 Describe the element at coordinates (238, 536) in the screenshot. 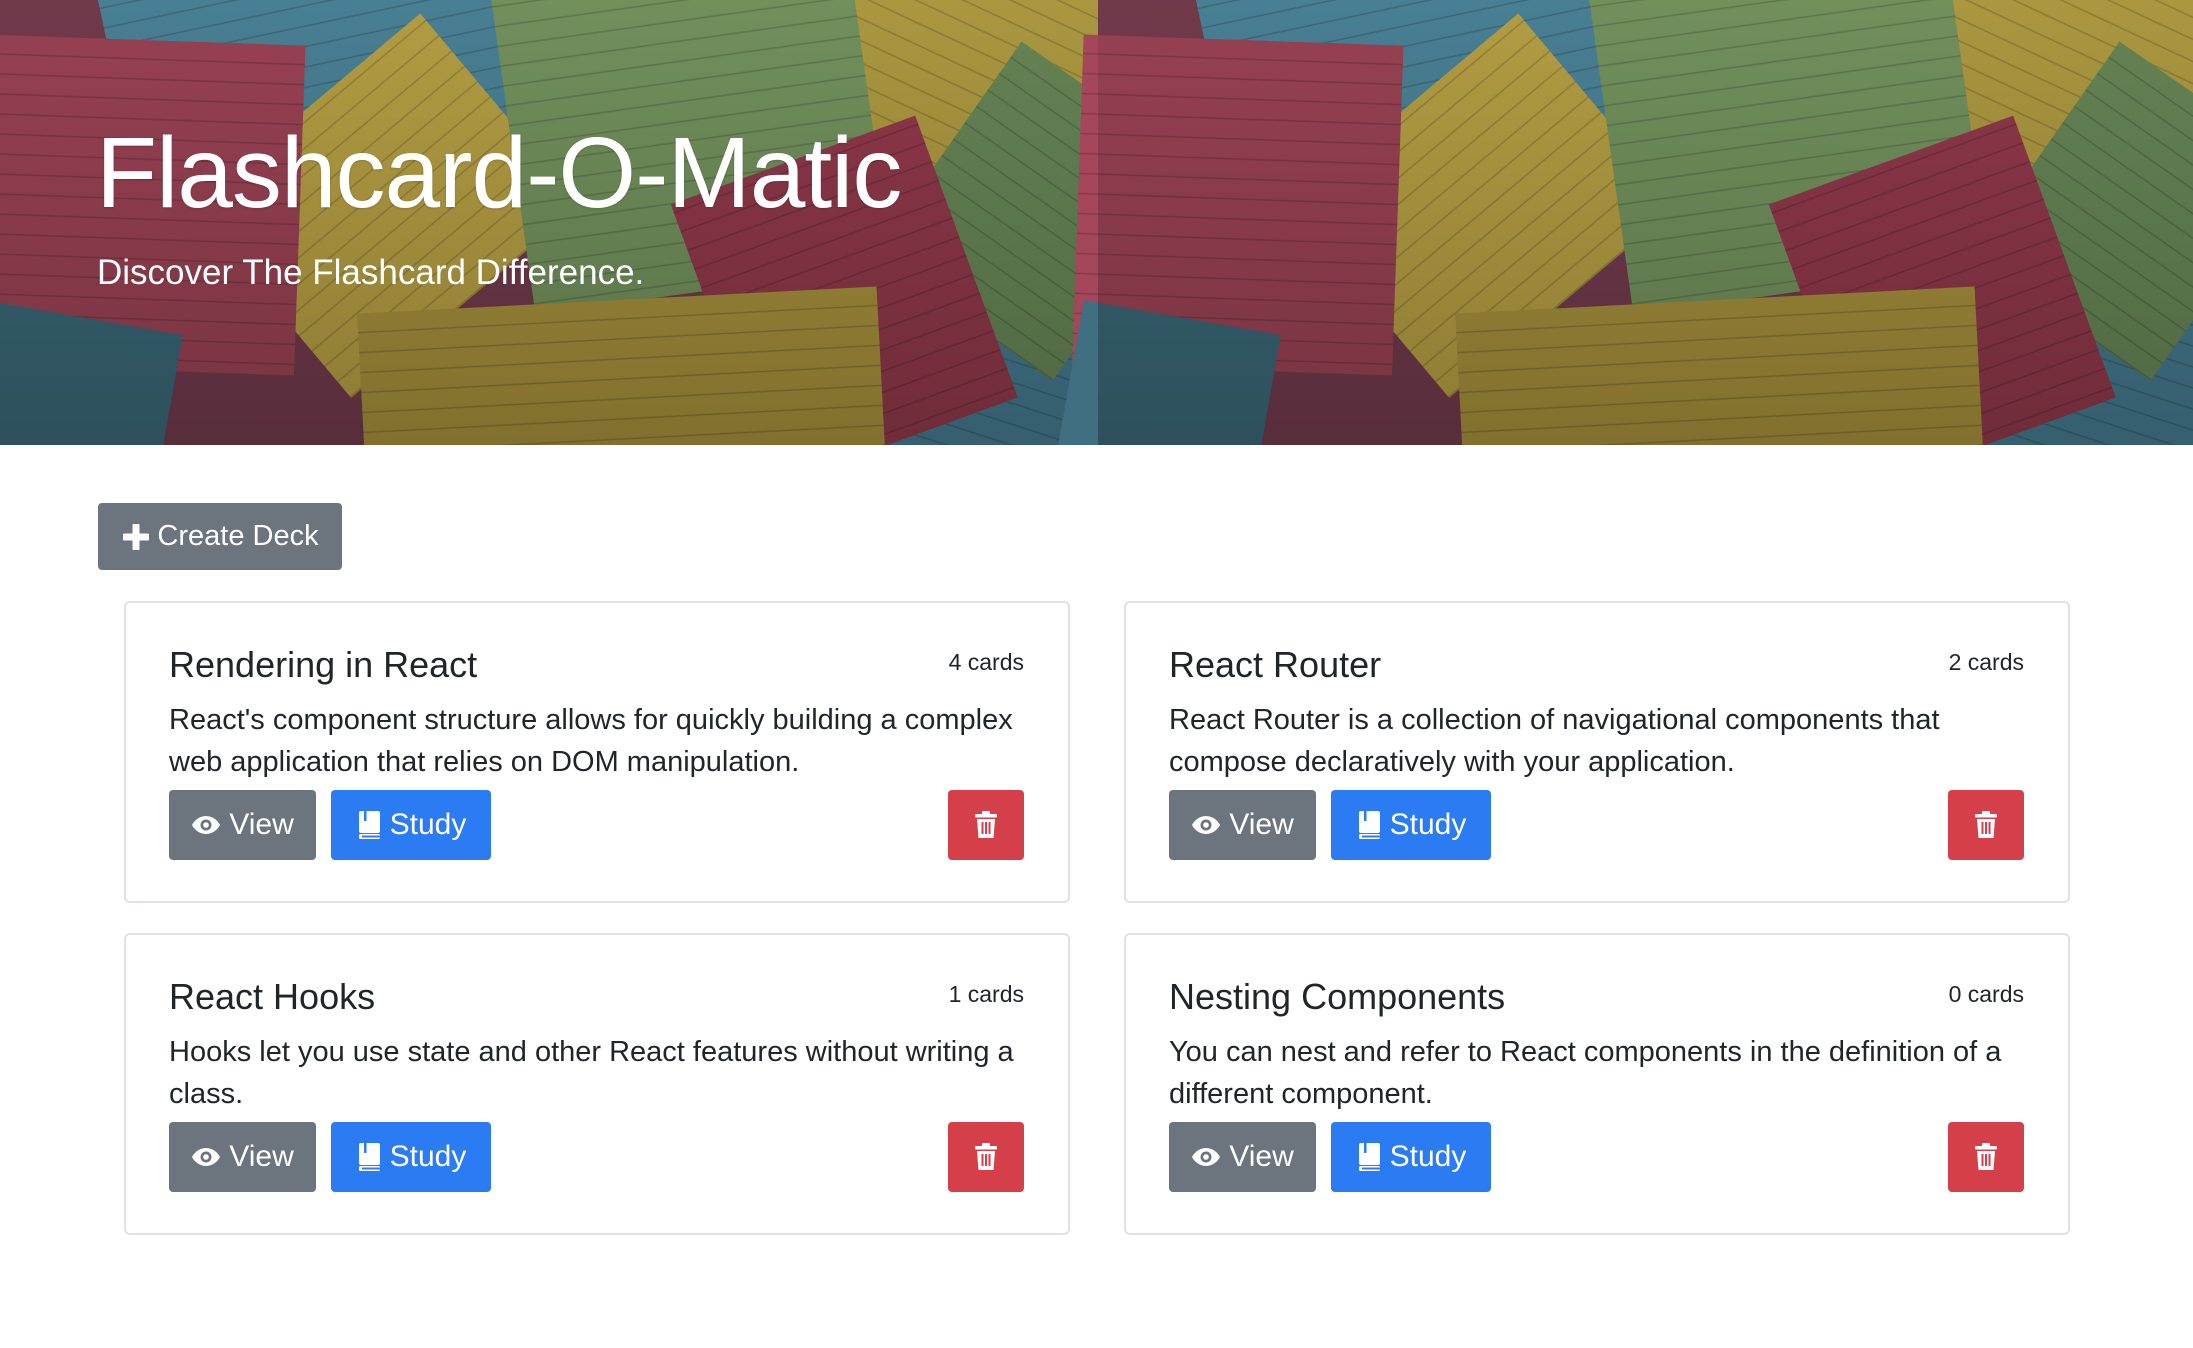

I see `create-deck-label: Create Deck` at that location.